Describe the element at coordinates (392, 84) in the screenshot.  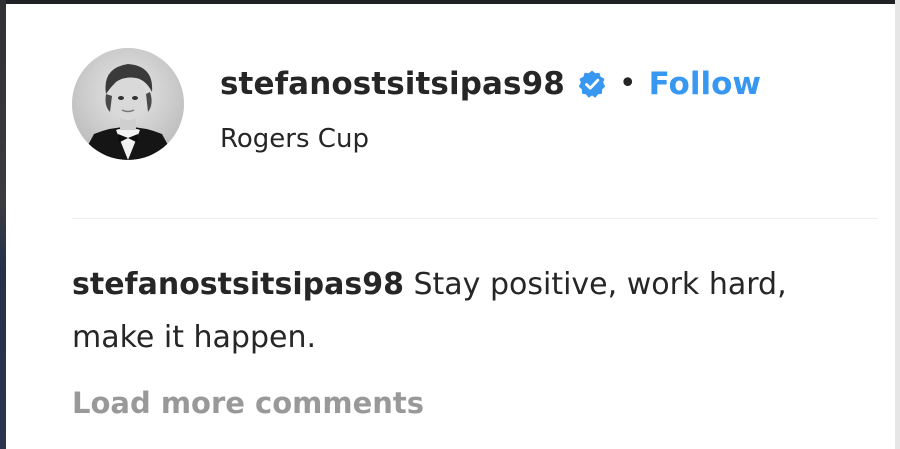
I see `username-link: stefanostsitsipas98` at that location.